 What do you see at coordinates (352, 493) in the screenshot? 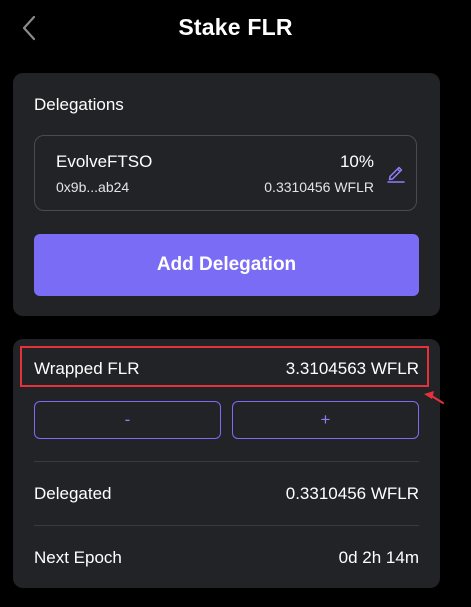
I see `delegated-value: 0.3310456 WFLR` at bounding box center [352, 493].